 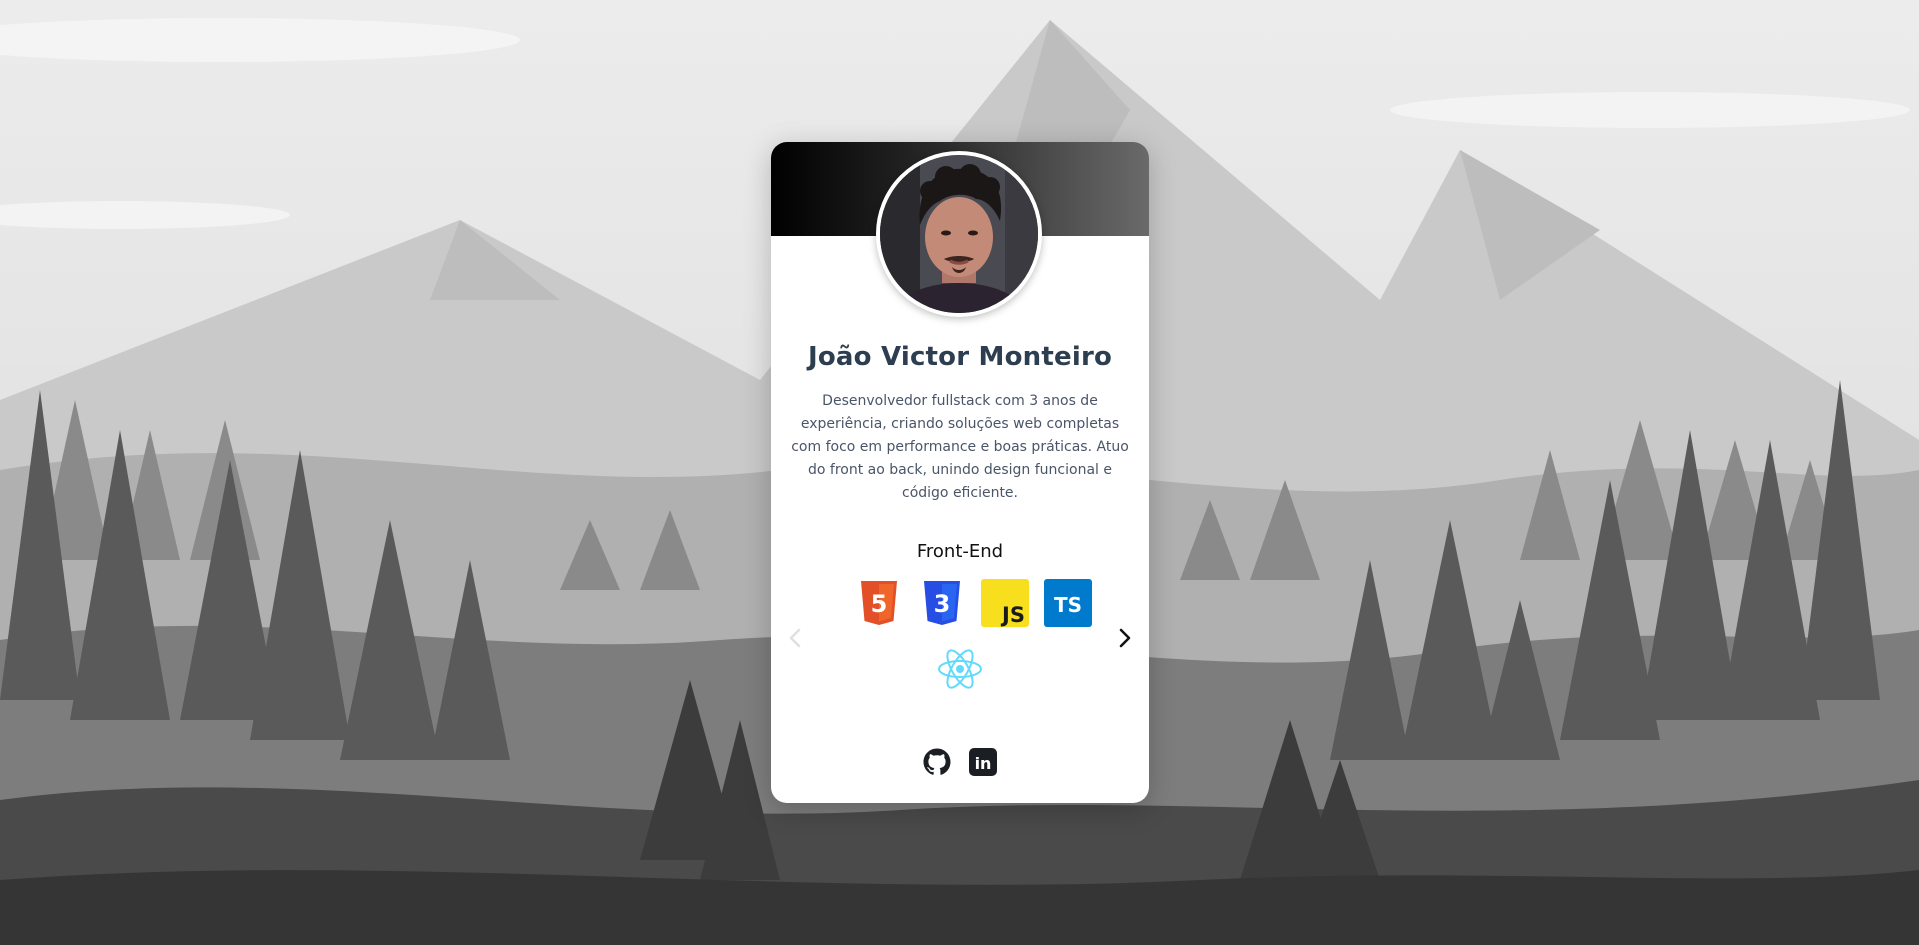 I want to click on avatar-portrait, so click(x=959, y=234).